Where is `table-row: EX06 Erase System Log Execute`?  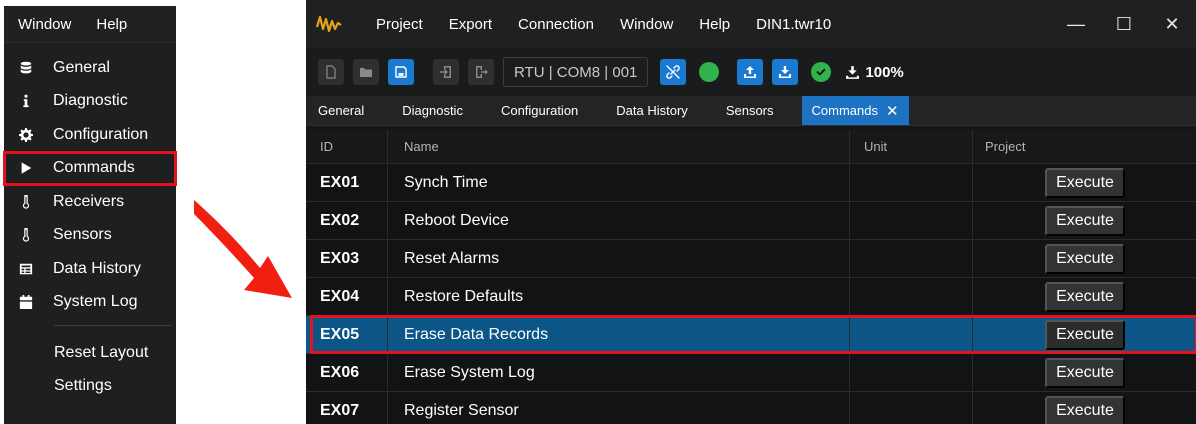 table-row: EX06 Erase System Log Execute is located at coordinates (751, 373).